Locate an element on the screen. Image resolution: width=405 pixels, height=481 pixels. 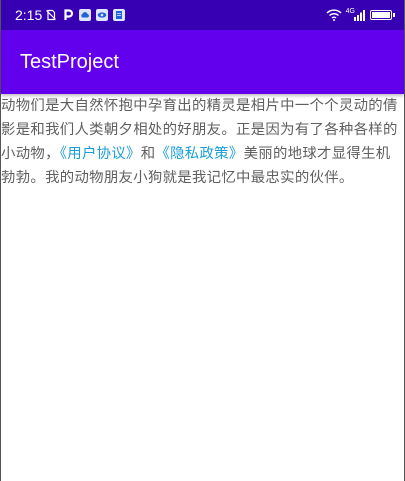
paragraph-text-conjunction: 和 is located at coordinates (148, 154).